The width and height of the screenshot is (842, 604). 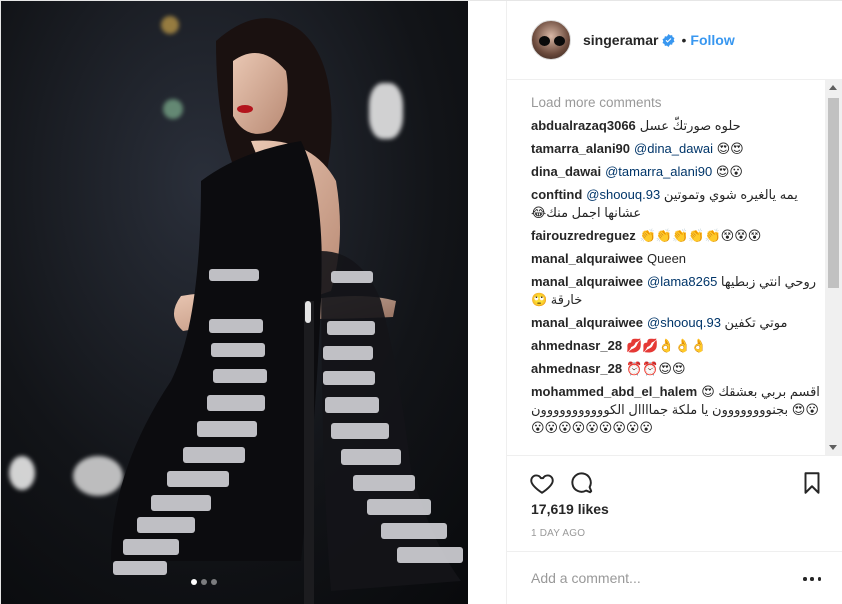 I want to click on comment-item: ahmednasr_28 ⏰⏰😍😍, so click(x=679, y=369).